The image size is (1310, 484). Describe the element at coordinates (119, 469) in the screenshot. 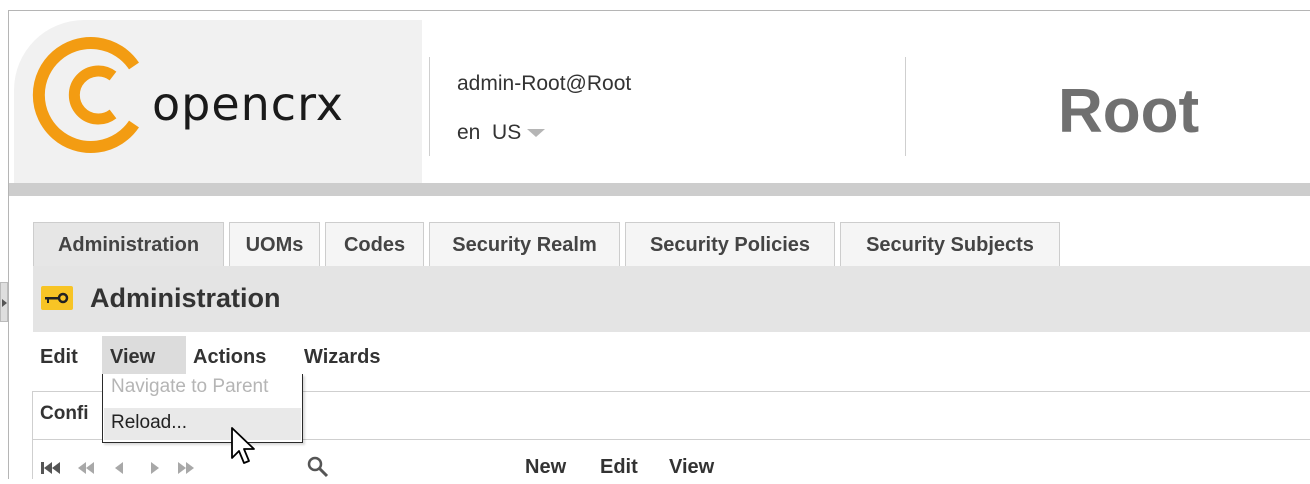

I see `previous-icon` at that location.